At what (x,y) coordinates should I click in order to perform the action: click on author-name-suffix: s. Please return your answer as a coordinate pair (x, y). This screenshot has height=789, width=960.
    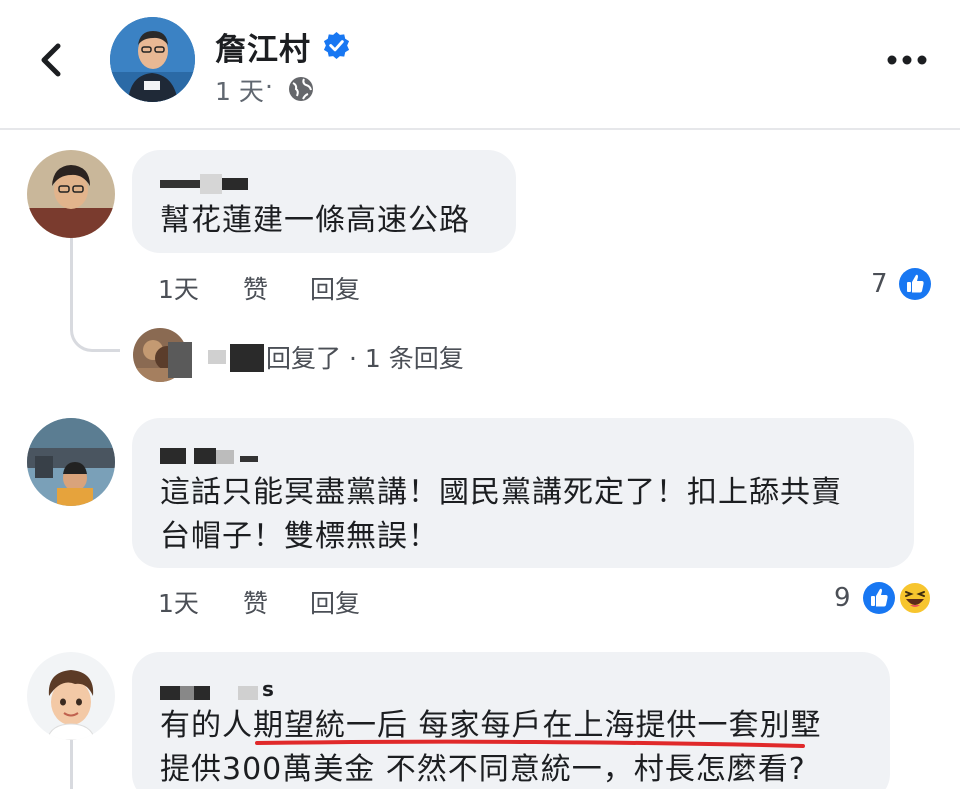
    Looking at the image, I should click on (268, 689).